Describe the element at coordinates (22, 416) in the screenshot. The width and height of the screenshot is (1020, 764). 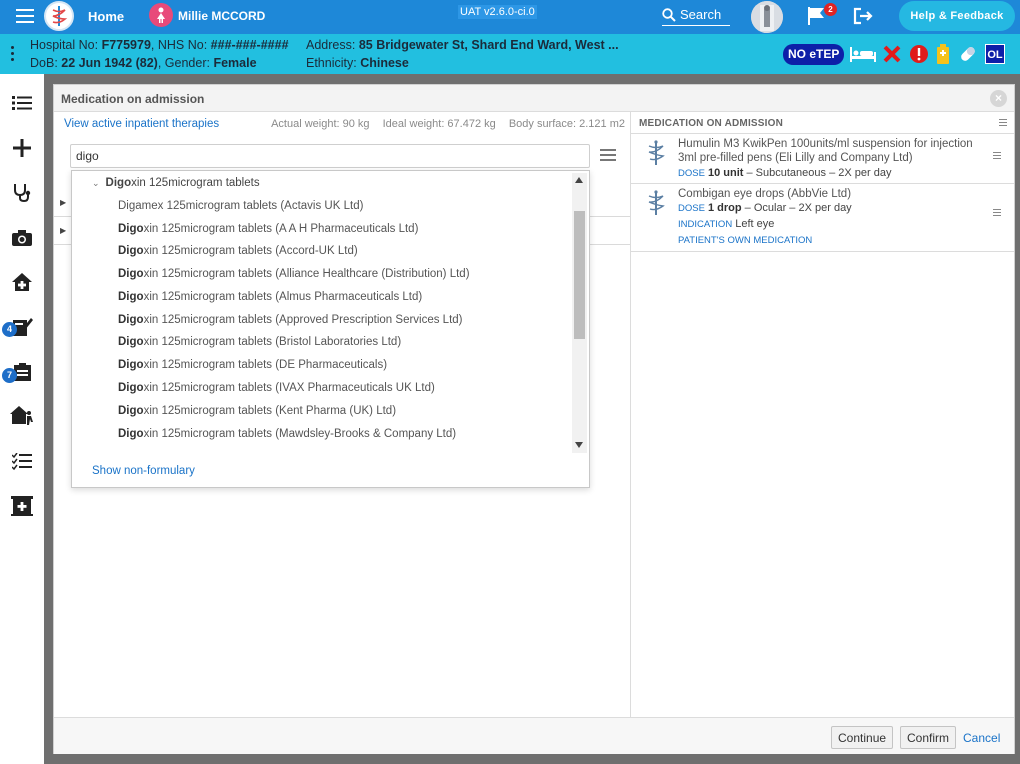
I see `discharge-icon` at that location.